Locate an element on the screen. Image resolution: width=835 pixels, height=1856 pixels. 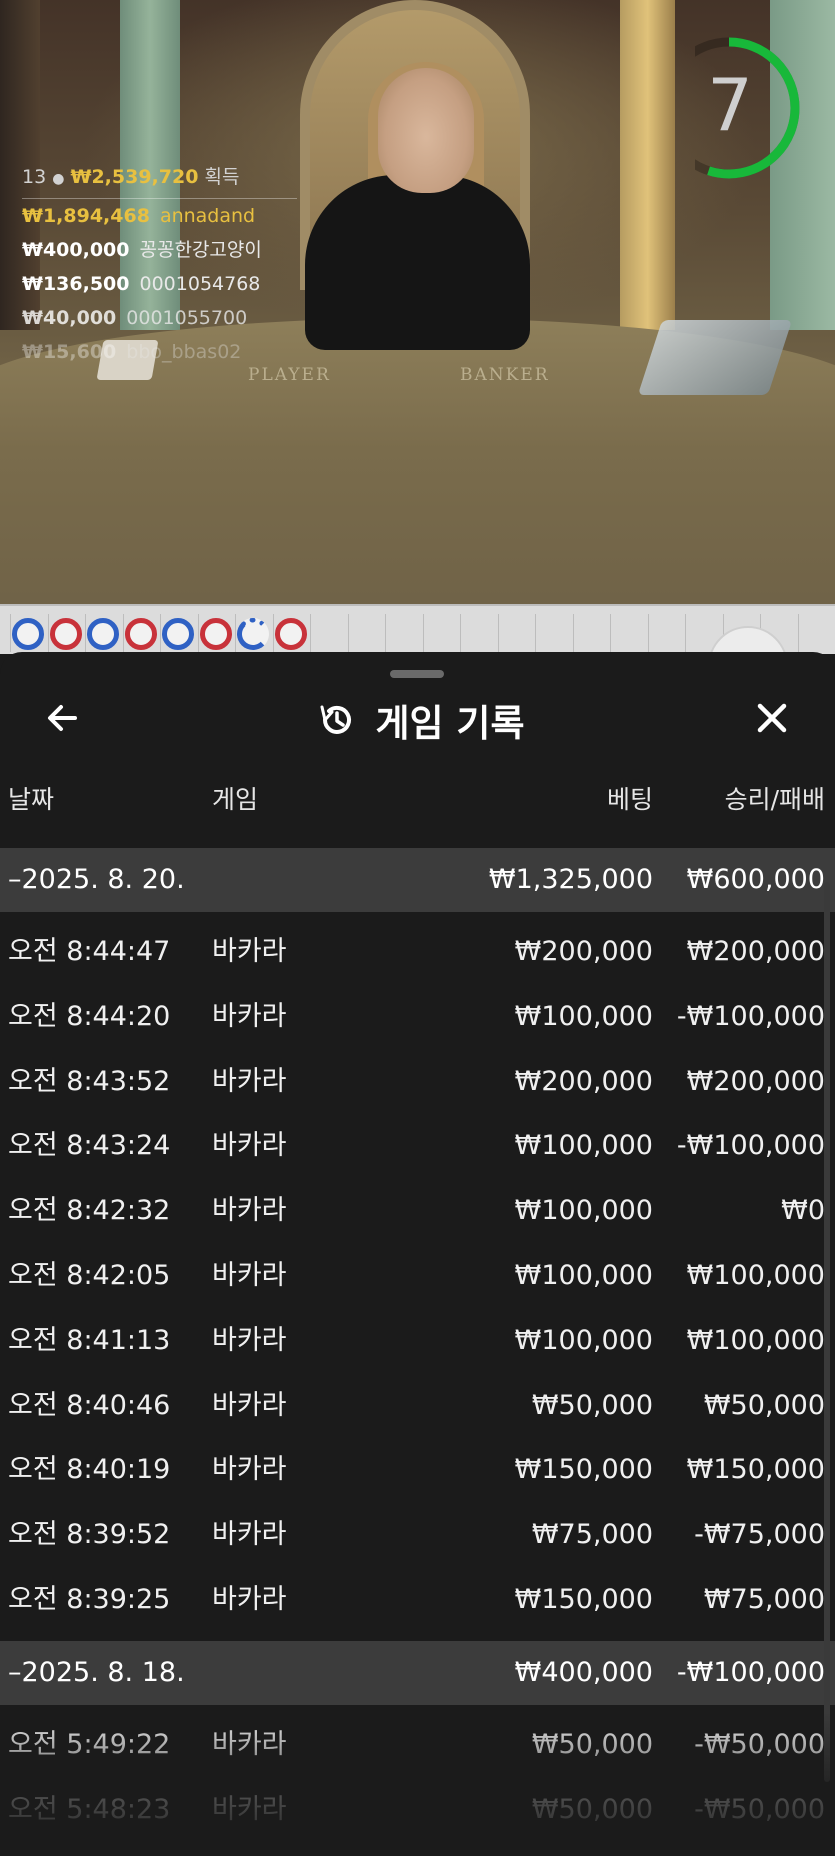
history-row: 오전 8:41:13 바카라 ₩100,000 ₩100,000 is located at coordinates (417, 1341).